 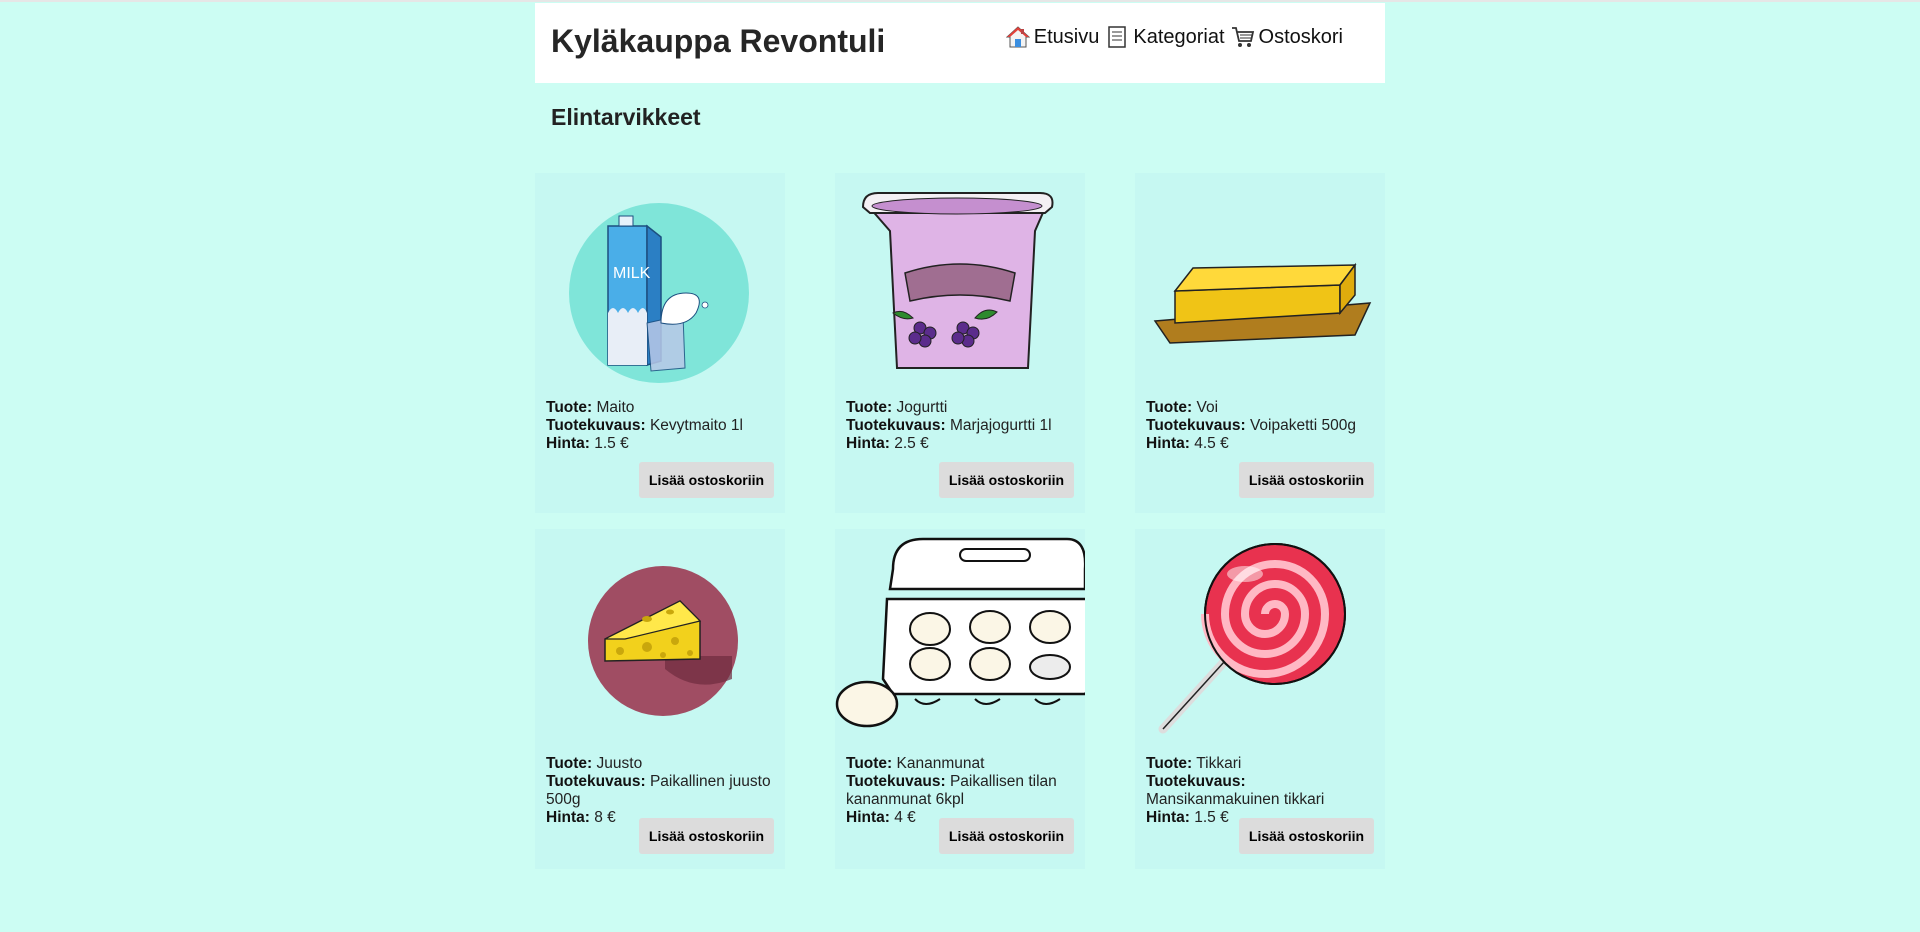 I want to click on top-border, so click(x=960, y=1).